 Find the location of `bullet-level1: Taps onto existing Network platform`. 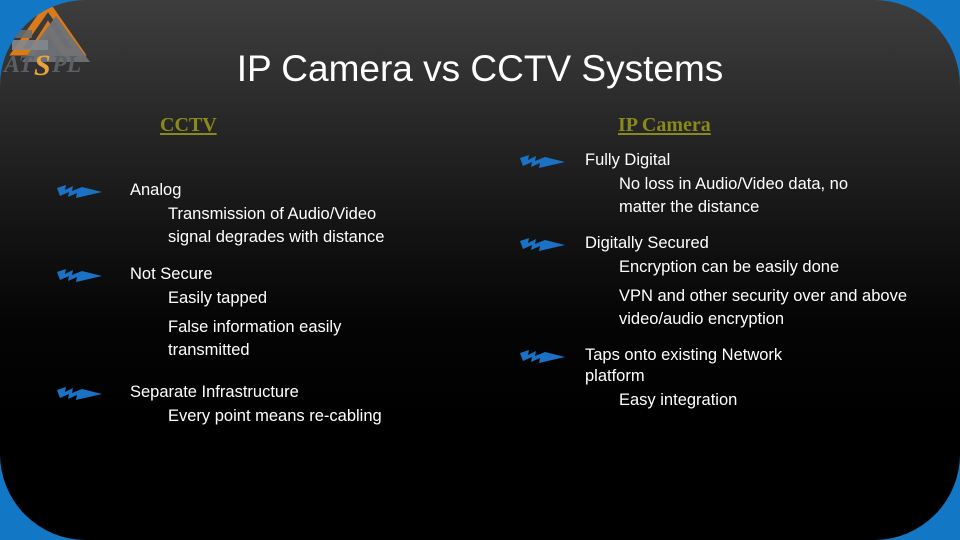

bullet-level1: Taps onto existing Network platform is located at coordinates (674, 366).